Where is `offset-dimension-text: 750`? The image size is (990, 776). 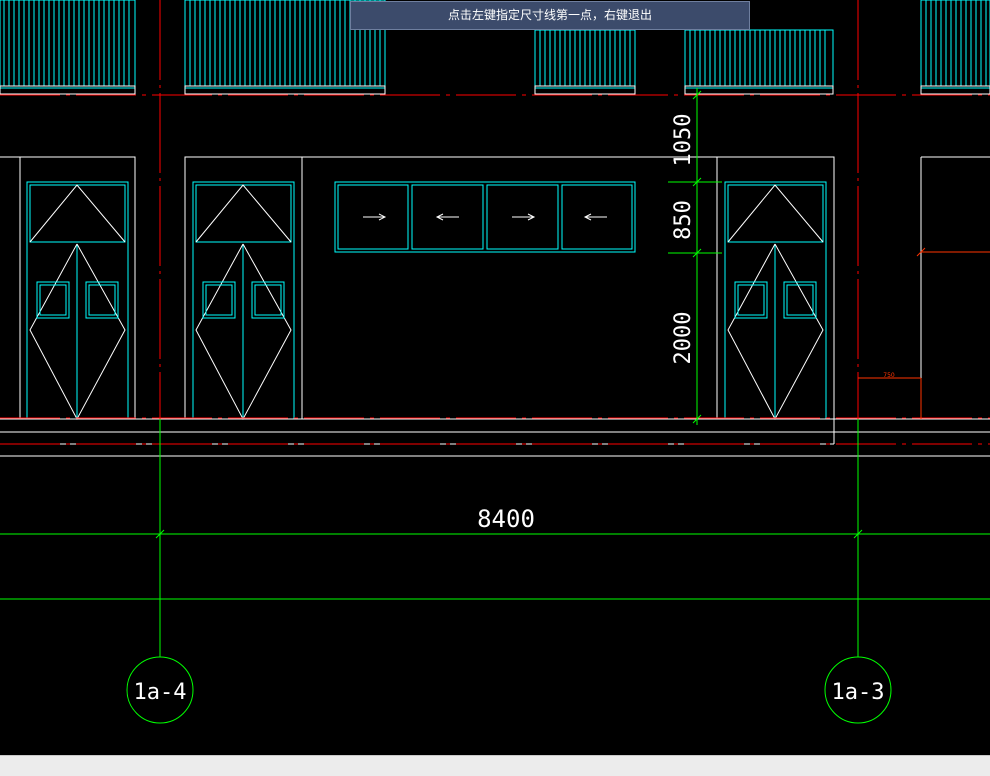
offset-dimension-text: 750 is located at coordinates (889, 375).